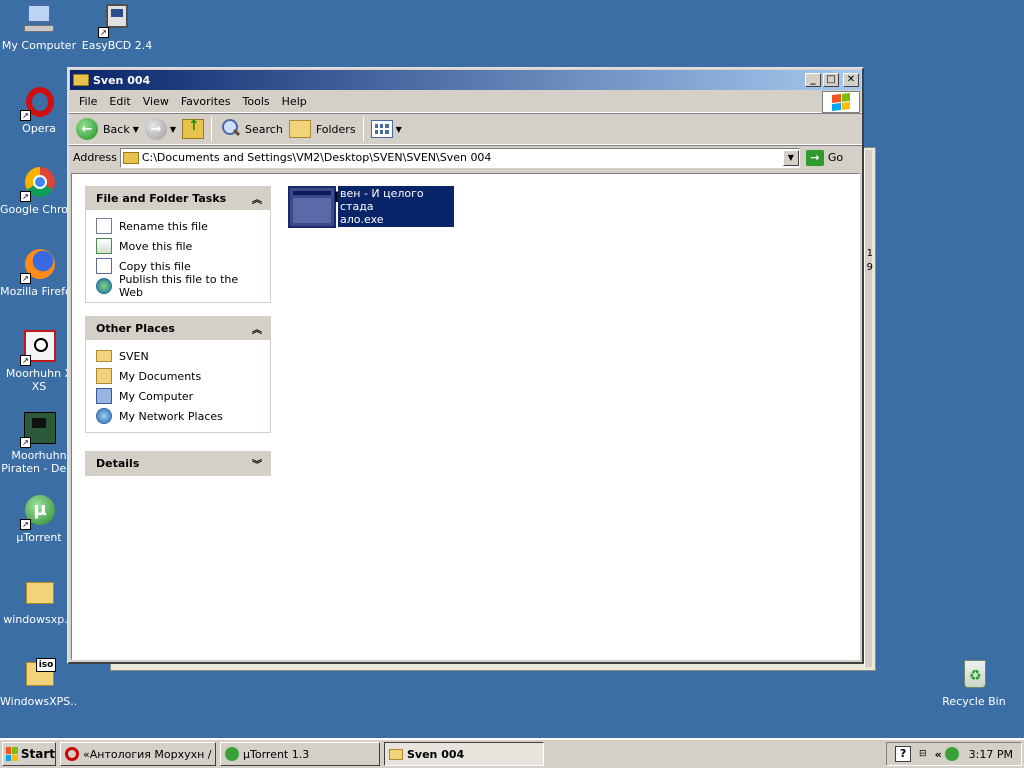 Image resolution: width=1024 pixels, height=768 pixels. What do you see at coordinates (206, 101) in the screenshot?
I see `menu-favorites: Favorites` at bounding box center [206, 101].